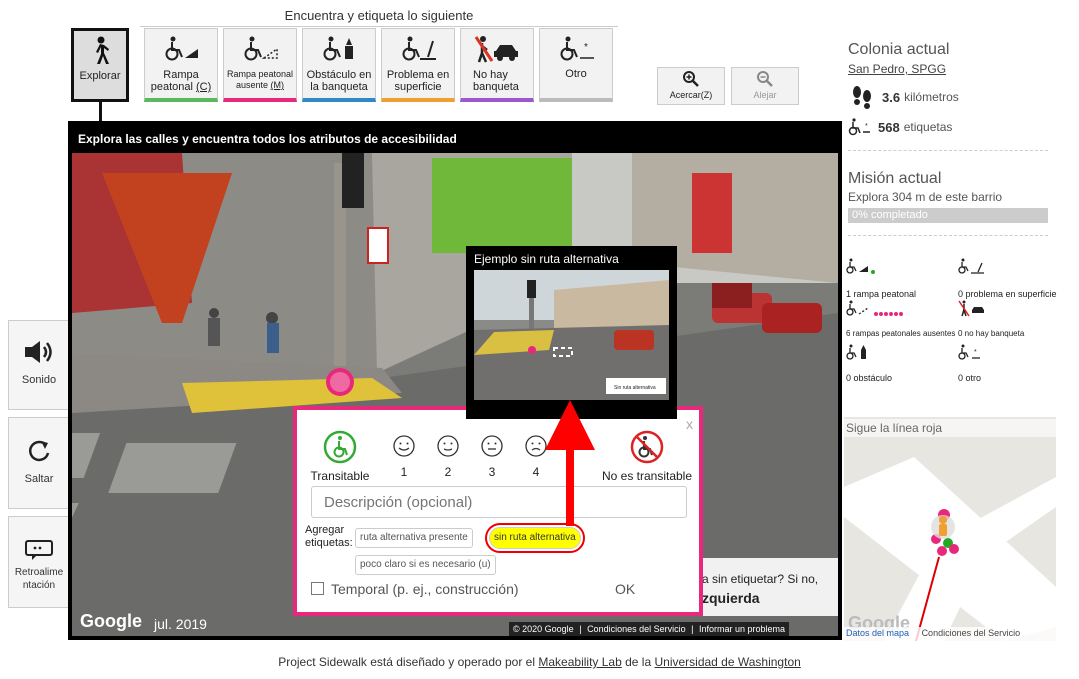  What do you see at coordinates (953, 127) in the screenshot?
I see `labels-row: * 568 etiquetas` at bounding box center [953, 127].